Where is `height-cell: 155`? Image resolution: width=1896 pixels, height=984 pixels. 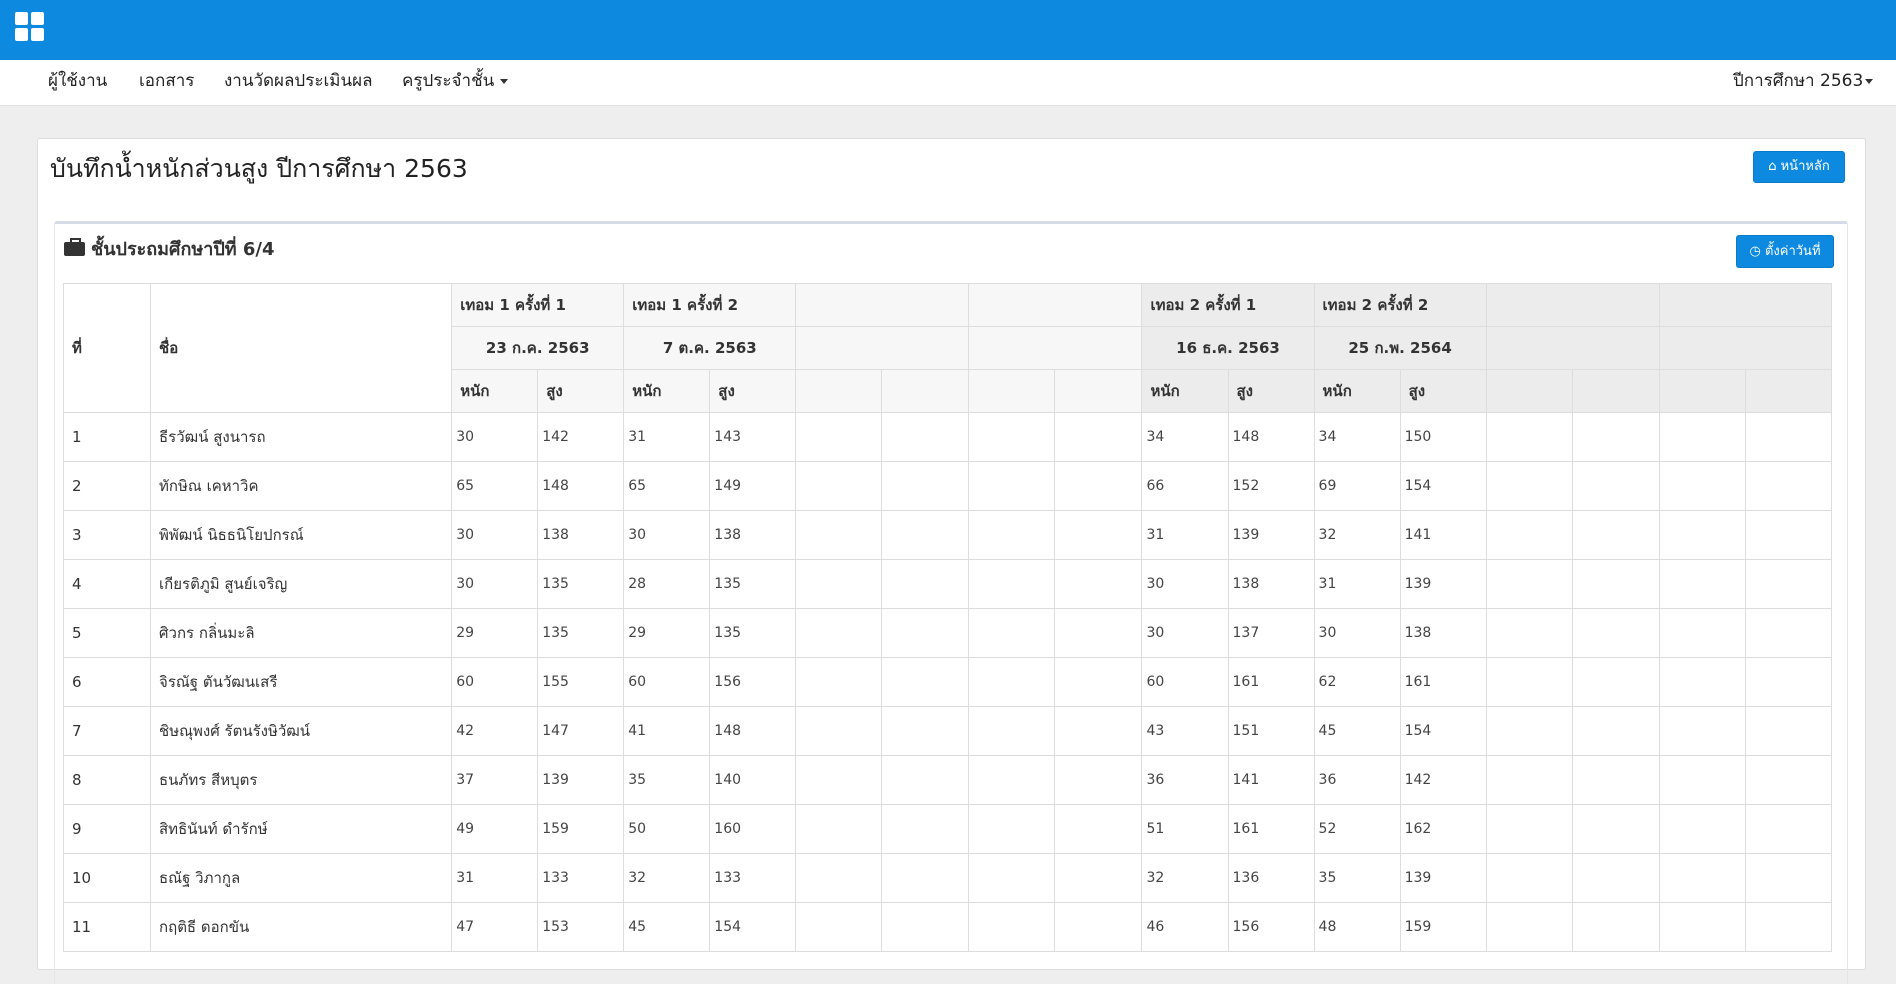 height-cell: 155 is located at coordinates (581, 682).